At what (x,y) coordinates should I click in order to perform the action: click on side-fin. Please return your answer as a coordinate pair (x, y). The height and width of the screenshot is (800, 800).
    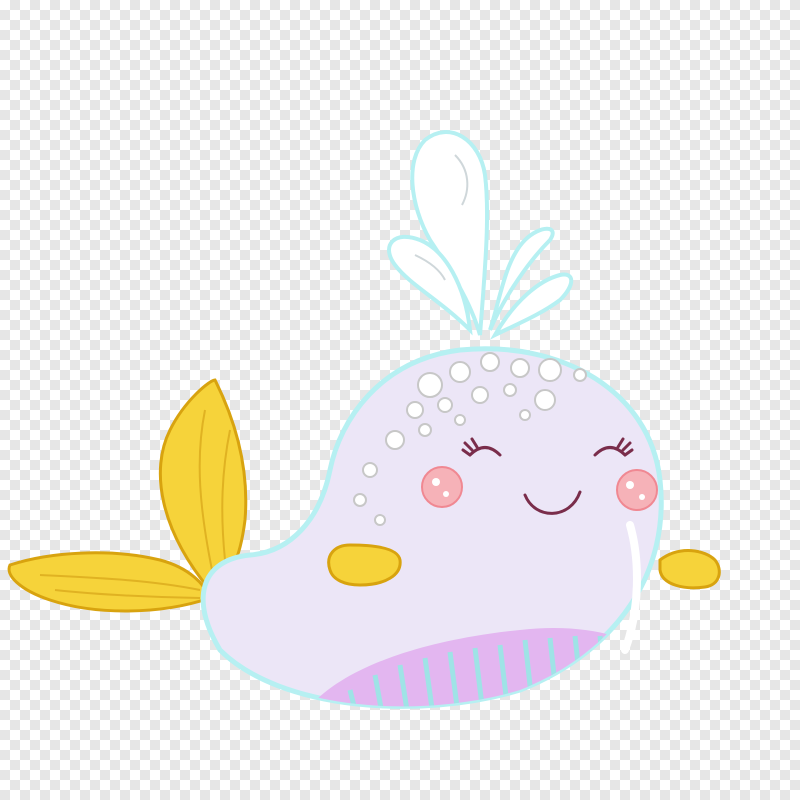
    Looking at the image, I should click on (364, 565).